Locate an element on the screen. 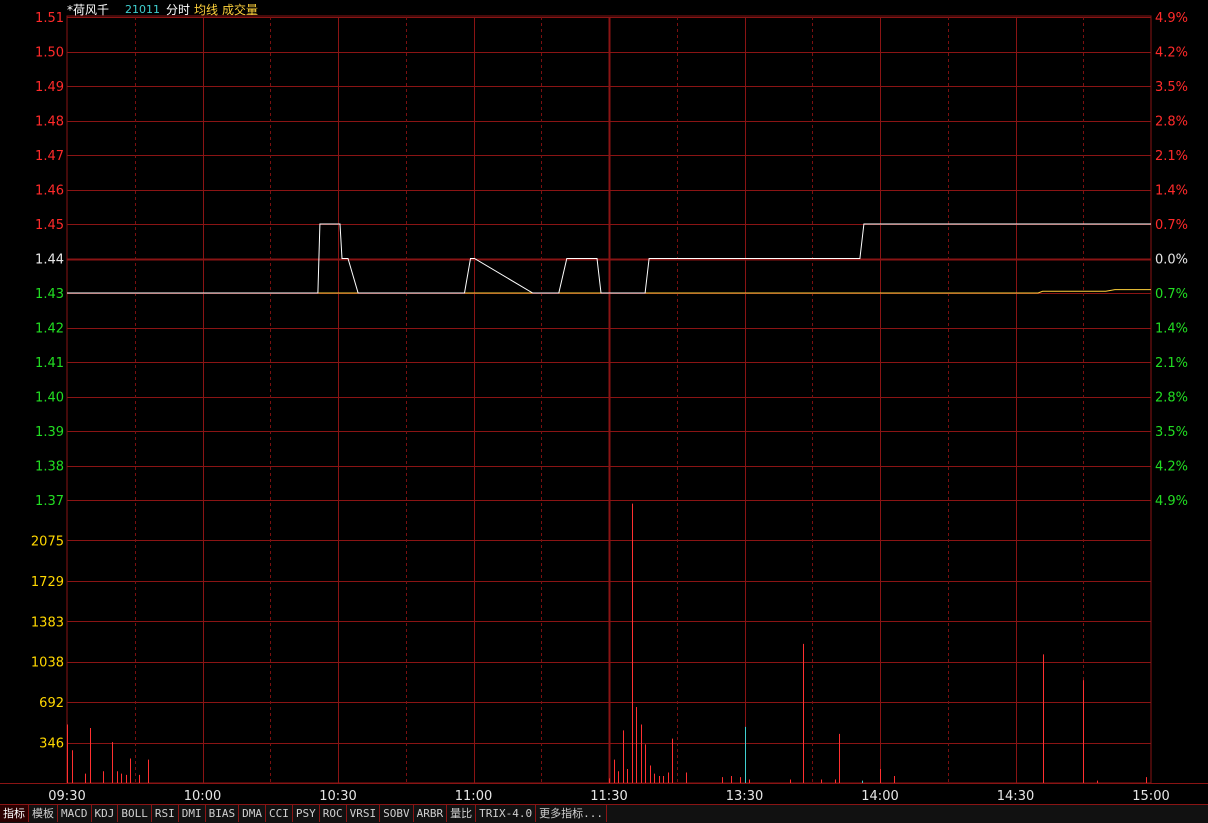  indicator-tab: KDJ is located at coordinates (105, 813).